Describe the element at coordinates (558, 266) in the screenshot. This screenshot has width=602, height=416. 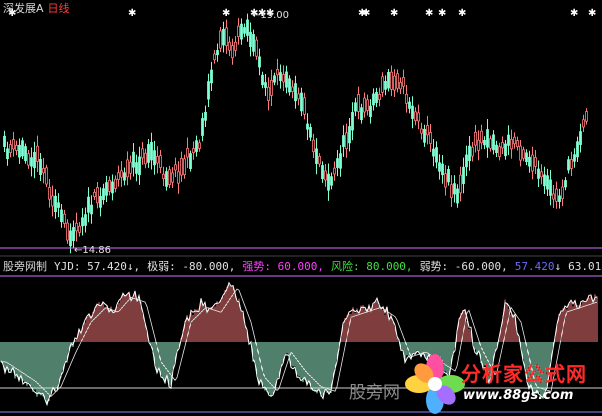
I see `blue-arrow: ↓` at that location.